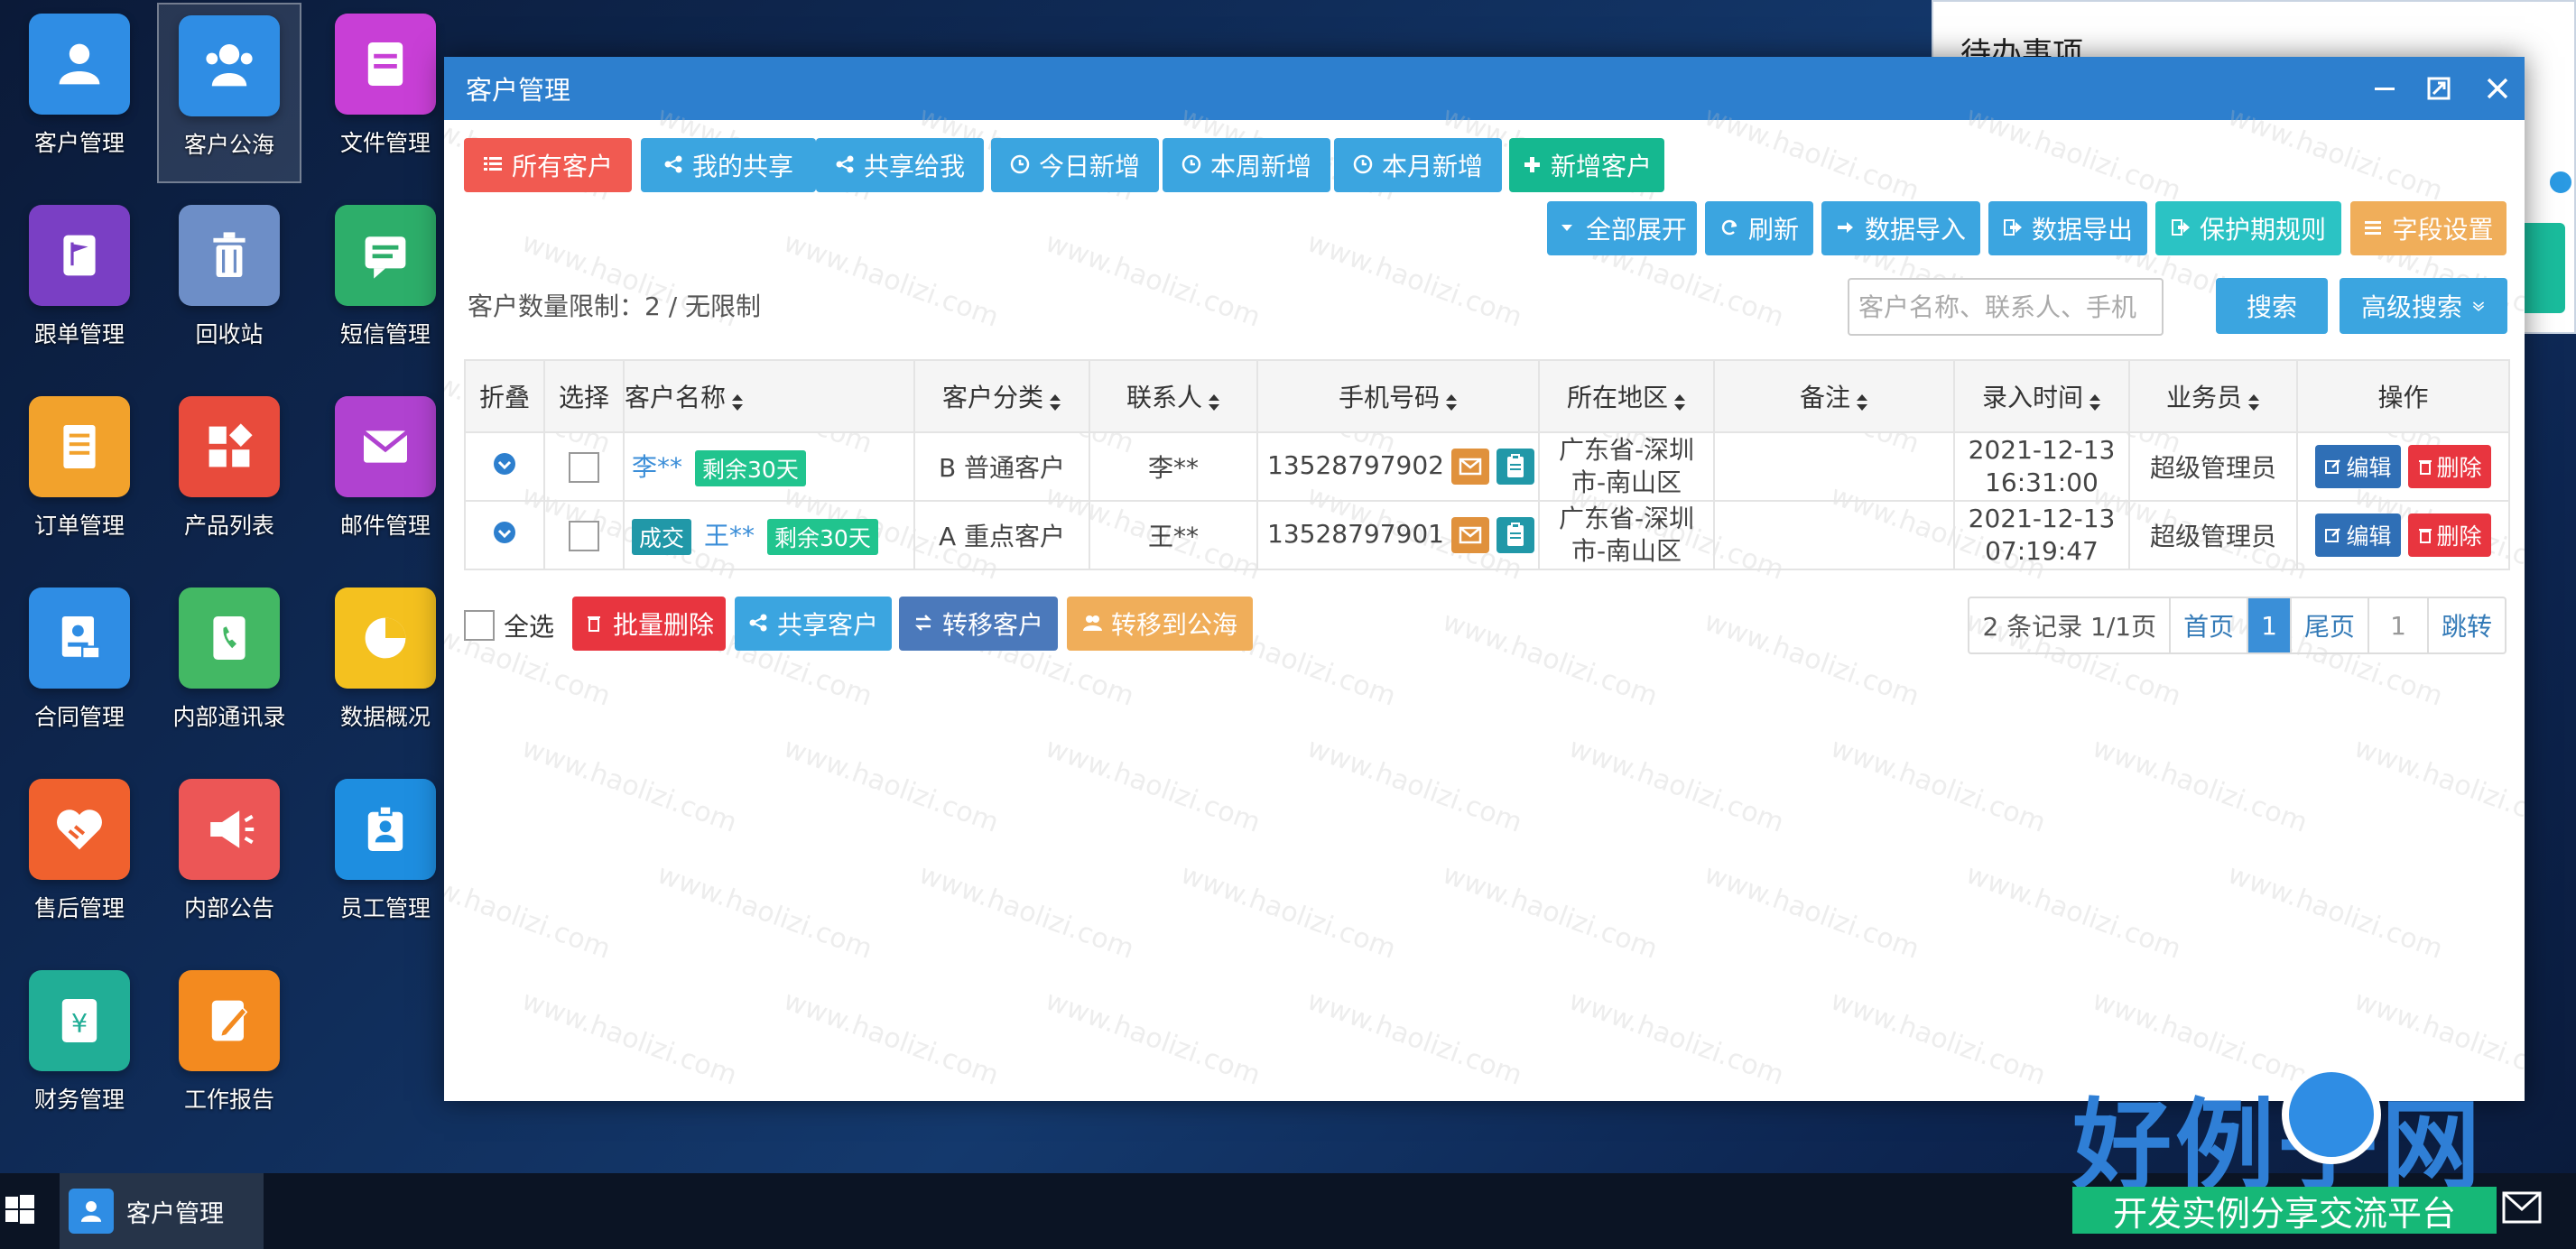  What do you see at coordinates (649, 624) in the screenshot?
I see `window-bottom_buttons-0-button: 批量删除` at bounding box center [649, 624].